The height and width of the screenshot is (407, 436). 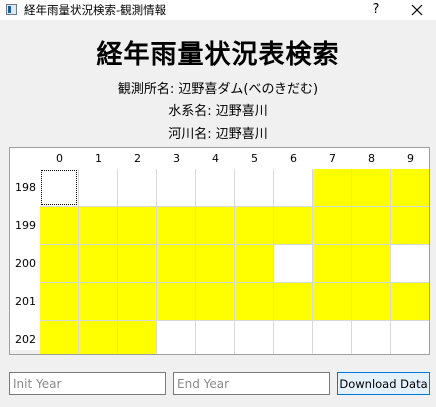 What do you see at coordinates (218, 134) in the screenshot?
I see `river-name: 河川名: 辺野喜川` at bounding box center [218, 134].